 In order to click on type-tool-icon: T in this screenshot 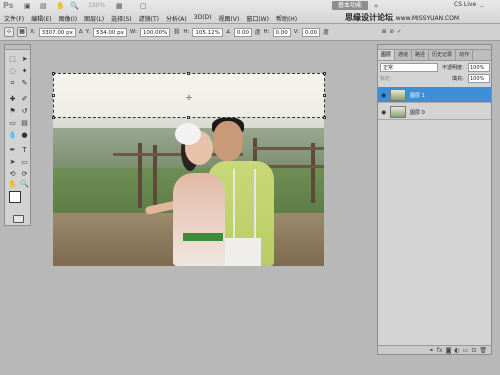, I will do `click(24, 150)`.